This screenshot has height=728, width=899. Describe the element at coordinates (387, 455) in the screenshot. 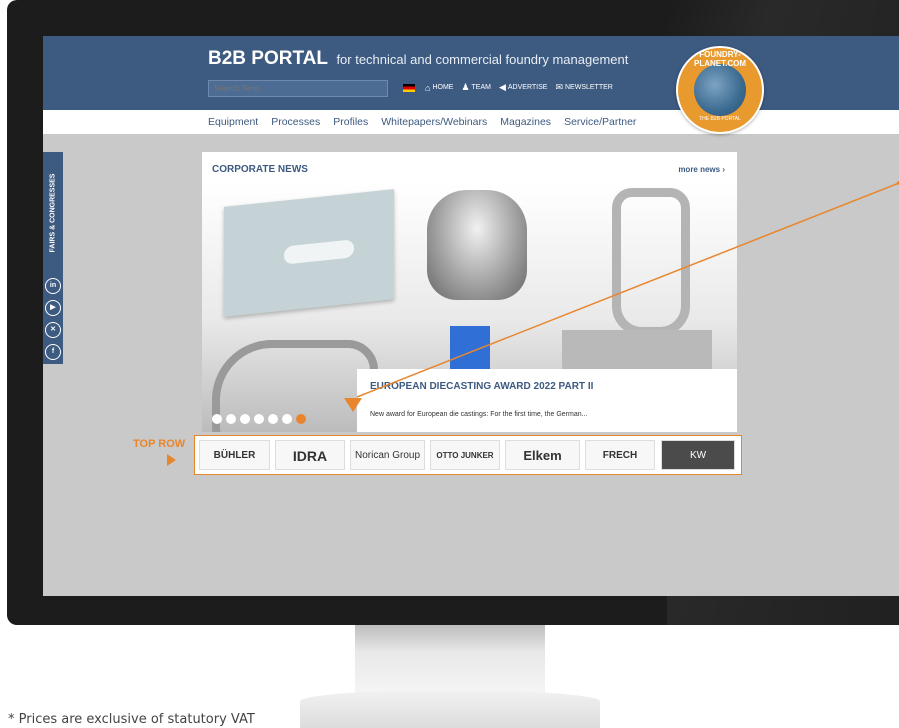

I see `logo-norican: Norican Group` at that location.